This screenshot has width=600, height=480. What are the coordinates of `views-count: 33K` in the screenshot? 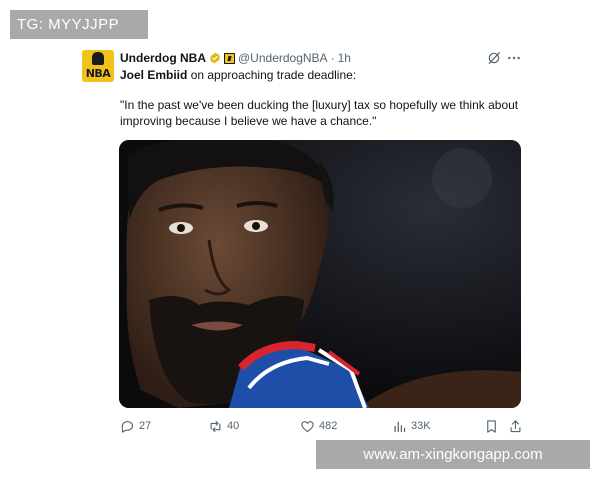 It's located at (421, 426).